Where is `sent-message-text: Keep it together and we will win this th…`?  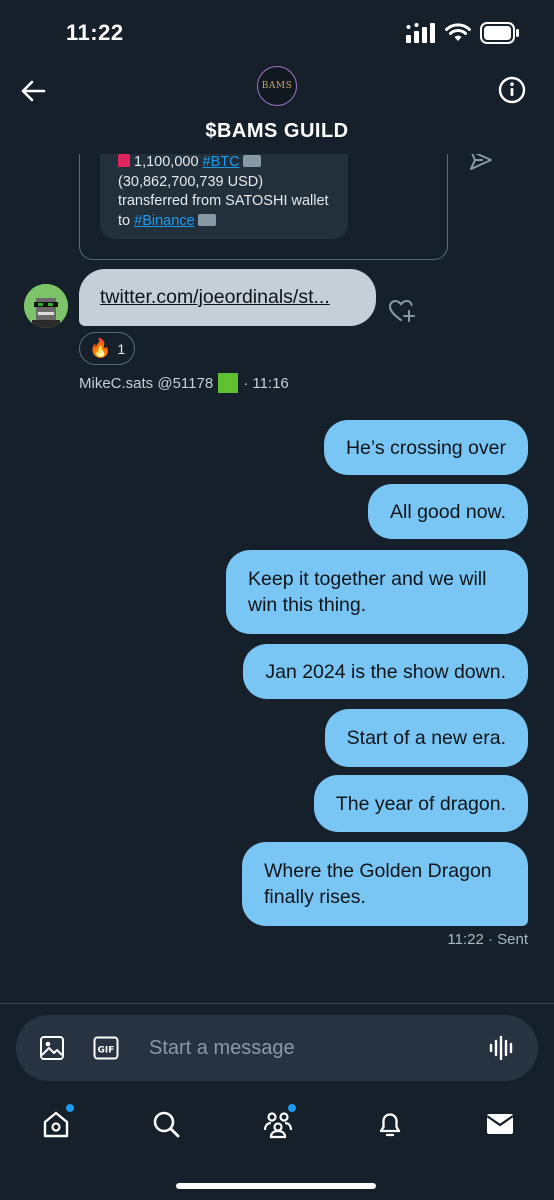
sent-message-text: Keep it together and we will win this th… is located at coordinates (367, 592).